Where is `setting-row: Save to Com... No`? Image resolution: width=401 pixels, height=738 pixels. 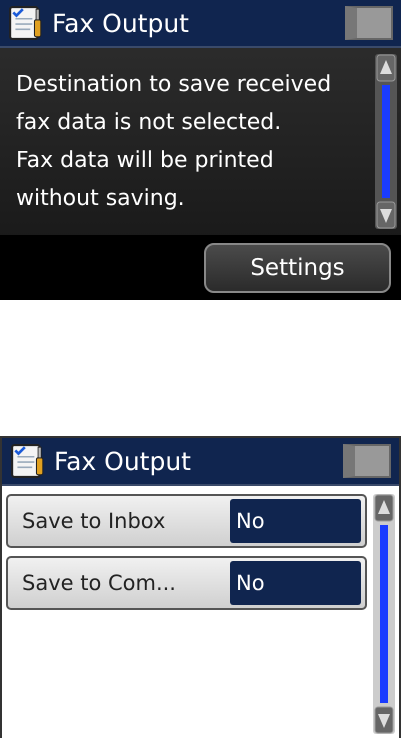 setting-row: Save to Com... No is located at coordinates (186, 583).